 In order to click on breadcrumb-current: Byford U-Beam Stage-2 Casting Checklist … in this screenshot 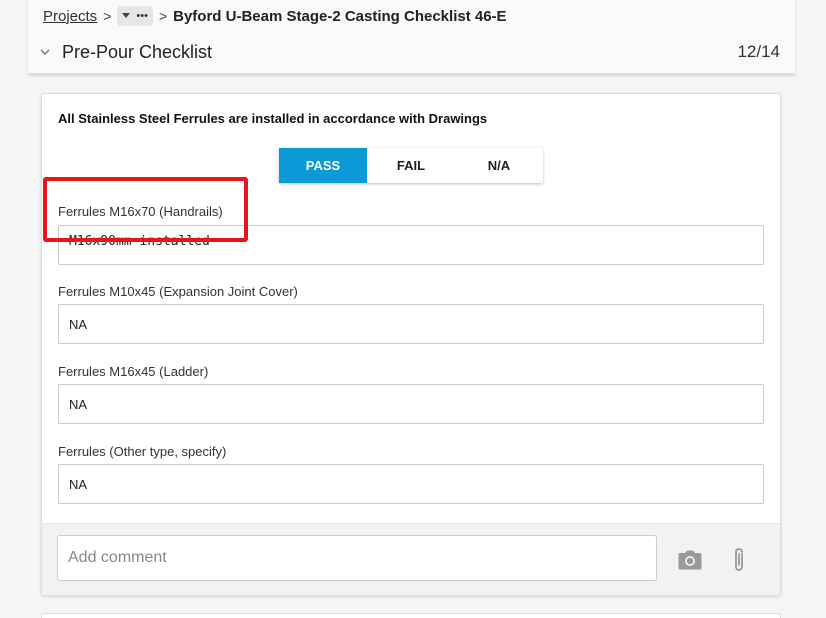, I will do `click(340, 16)`.